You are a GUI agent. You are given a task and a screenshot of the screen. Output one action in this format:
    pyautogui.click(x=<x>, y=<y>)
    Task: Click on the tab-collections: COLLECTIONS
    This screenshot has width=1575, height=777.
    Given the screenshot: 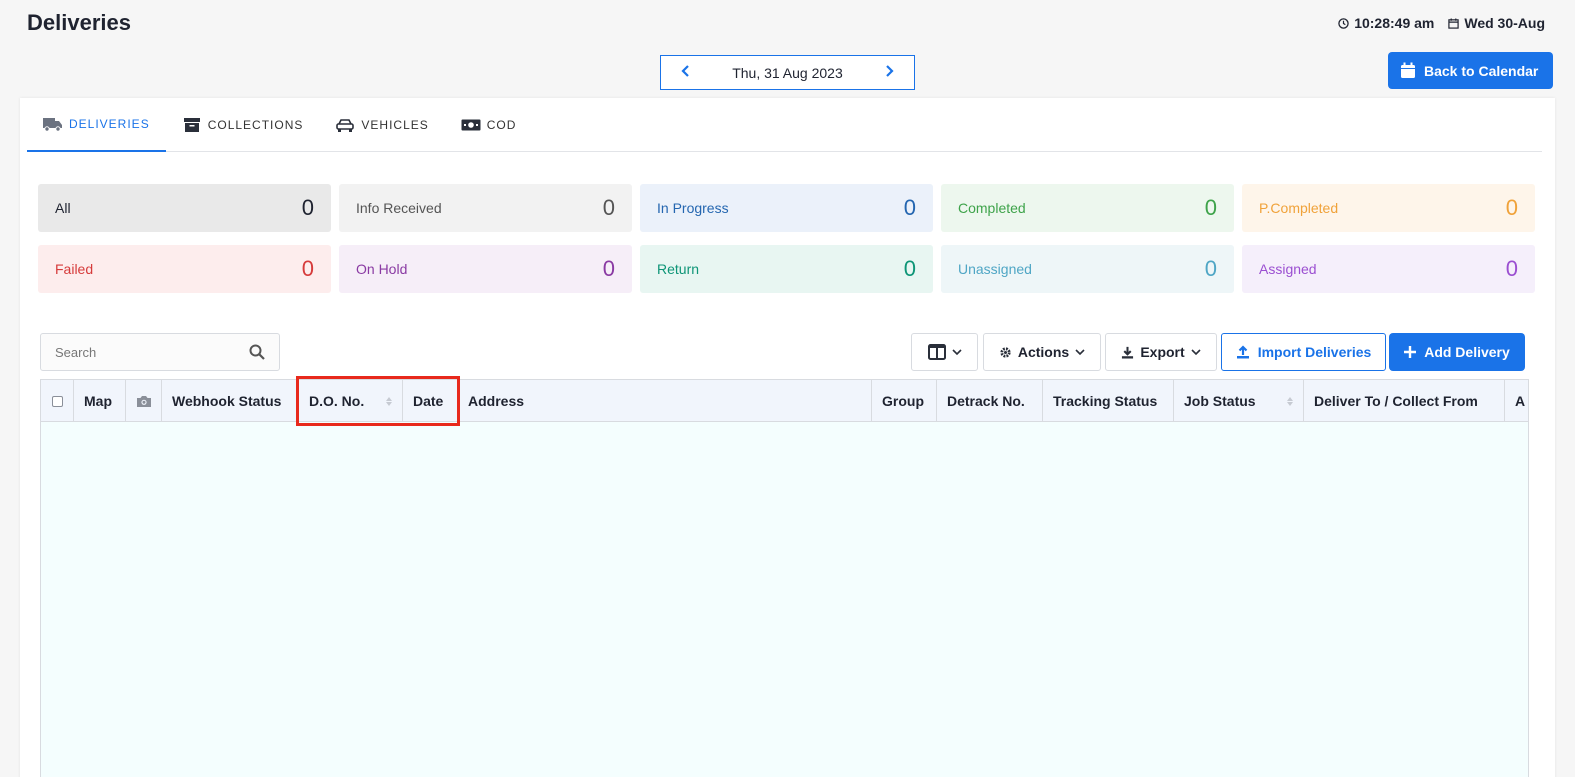 What is the action you would take?
    pyautogui.click(x=243, y=125)
    